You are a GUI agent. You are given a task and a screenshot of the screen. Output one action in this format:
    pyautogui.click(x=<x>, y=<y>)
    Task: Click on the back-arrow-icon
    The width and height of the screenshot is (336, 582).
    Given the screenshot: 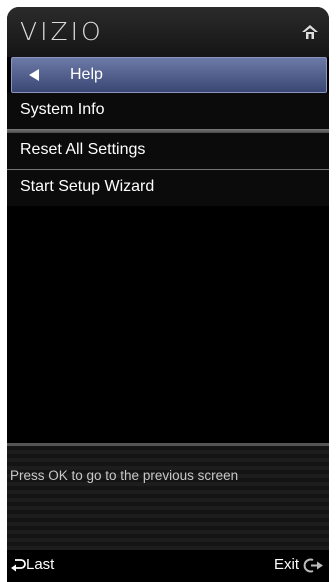 What is the action you would take?
    pyautogui.click(x=34, y=75)
    